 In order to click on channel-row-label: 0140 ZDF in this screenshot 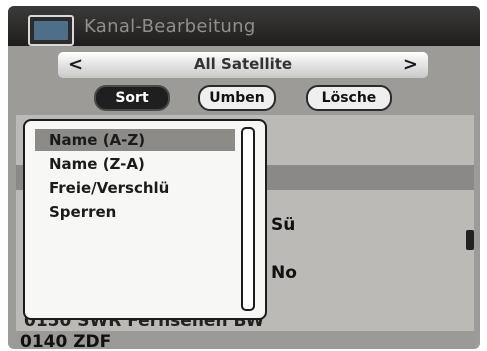, I will do `click(66, 340)`.